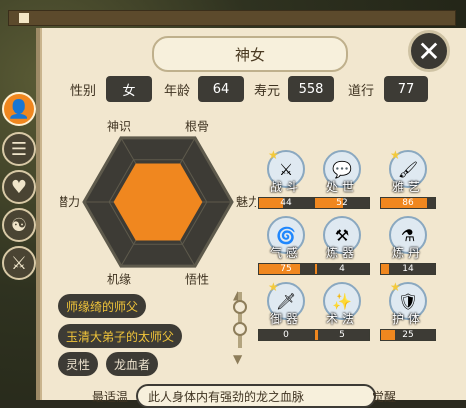 This screenshot has width=466, height=408. Describe the element at coordinates (256, 396) in the screenshot. I see `trait-tooltip: 此人身体内有强劲的龙之血脉` at that location.